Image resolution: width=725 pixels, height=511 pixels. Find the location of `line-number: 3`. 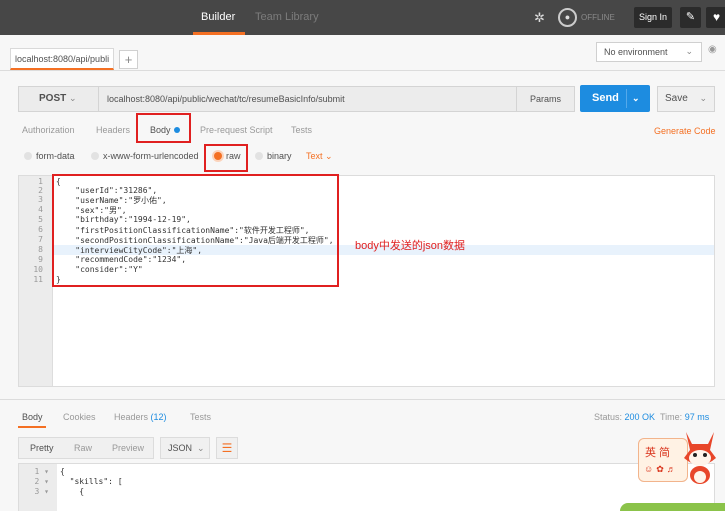

line-number: 3 is located at coordinates (40, 199).